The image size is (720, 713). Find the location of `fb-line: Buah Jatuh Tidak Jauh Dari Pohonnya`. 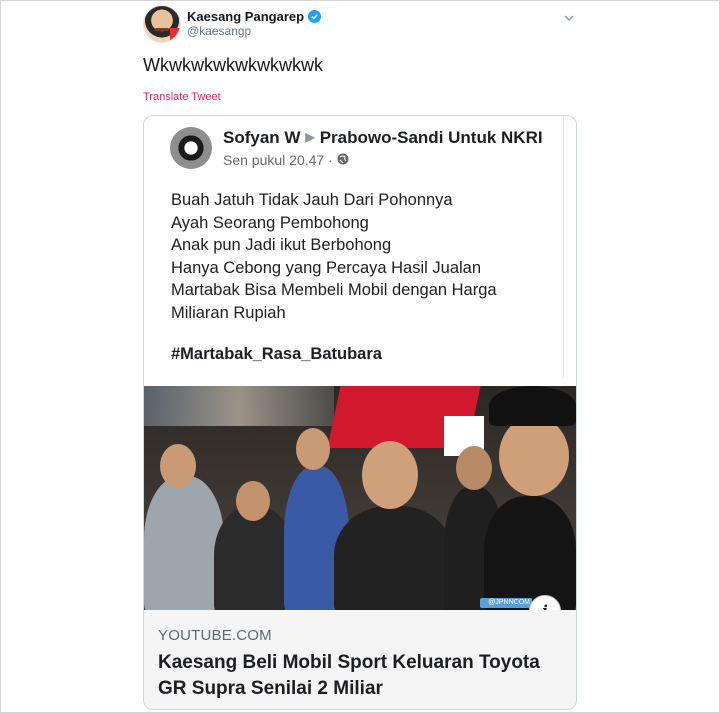

fb-line: Buah Jatuh Tidak Jauh Dari Pohonnya is located at coordinates (312, 200).